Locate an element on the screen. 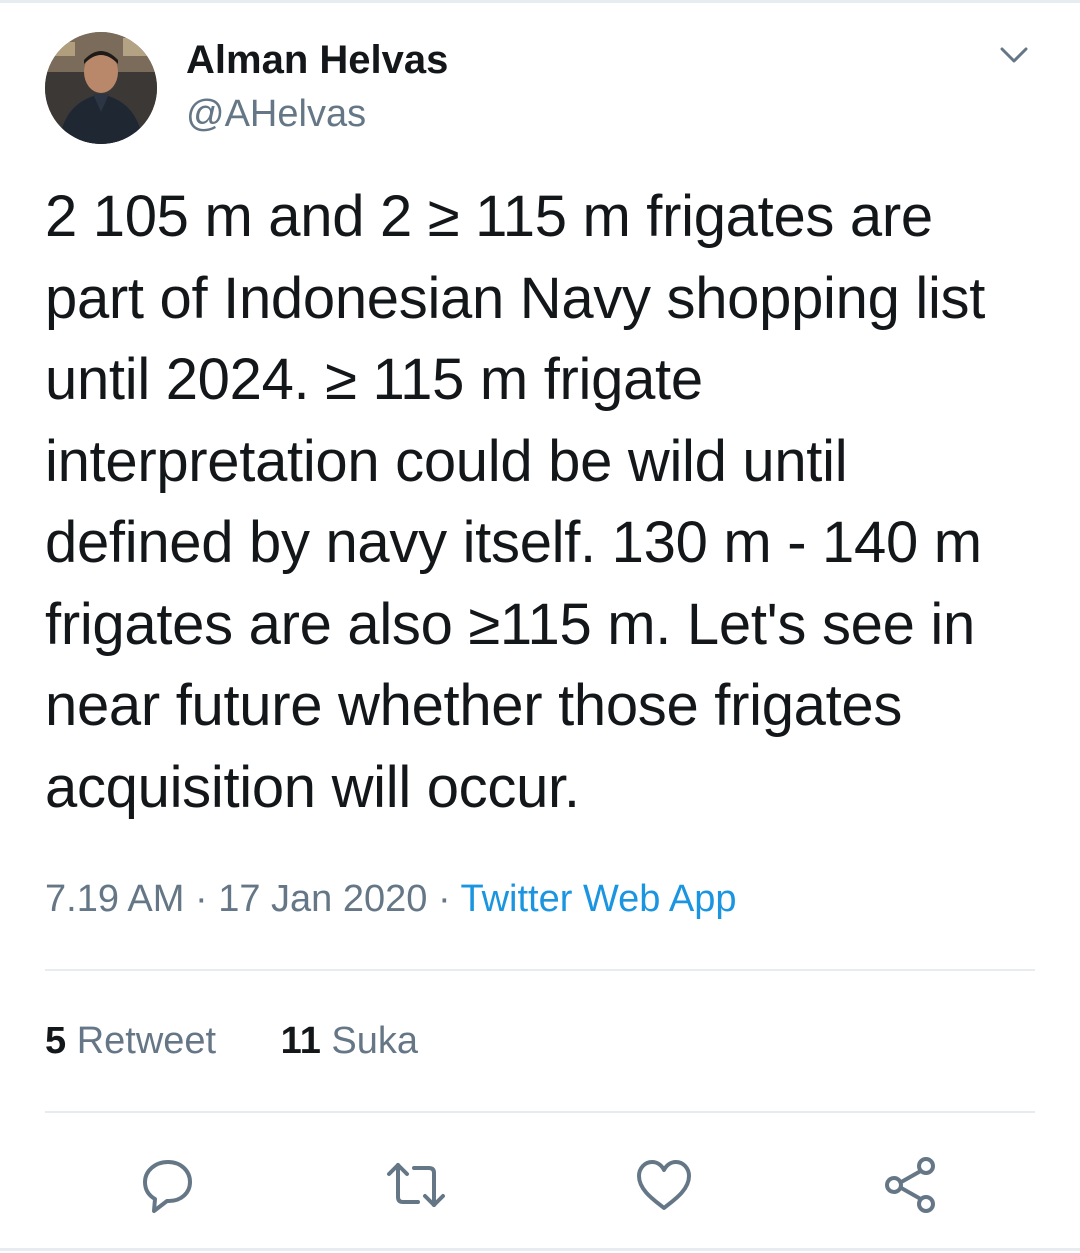 The height and width of the screenshot is (1253, 1080). retweet-label: Retweet is located at coordinates (146, 1041).